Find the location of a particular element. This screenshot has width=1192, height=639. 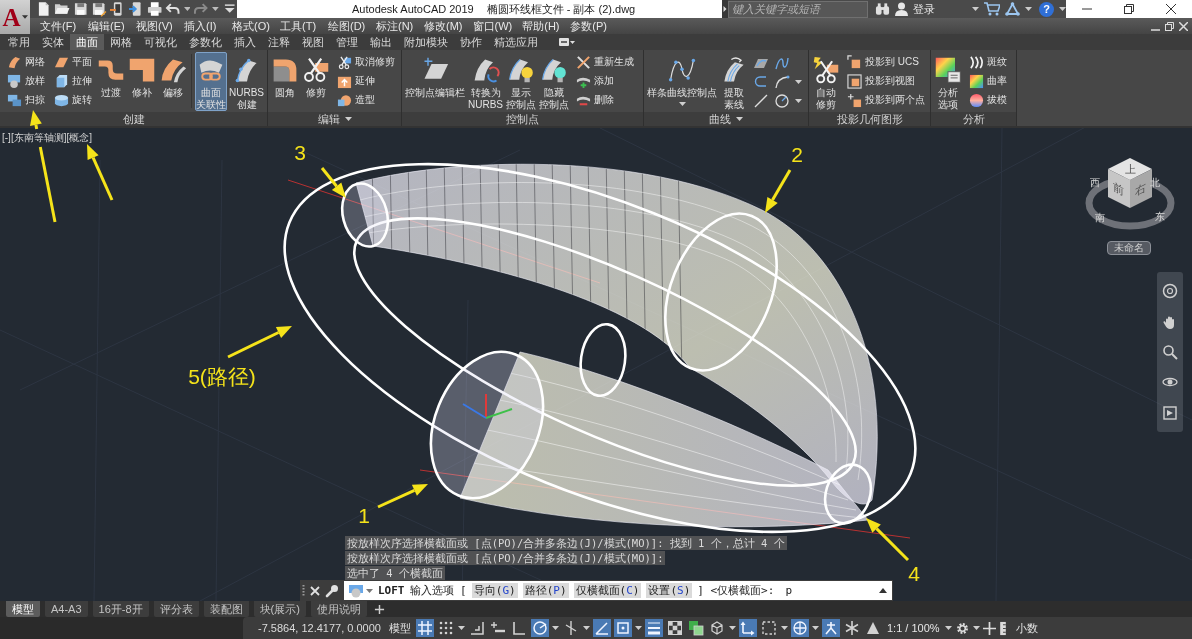

angle-icon is located at coordinates (601, 628).